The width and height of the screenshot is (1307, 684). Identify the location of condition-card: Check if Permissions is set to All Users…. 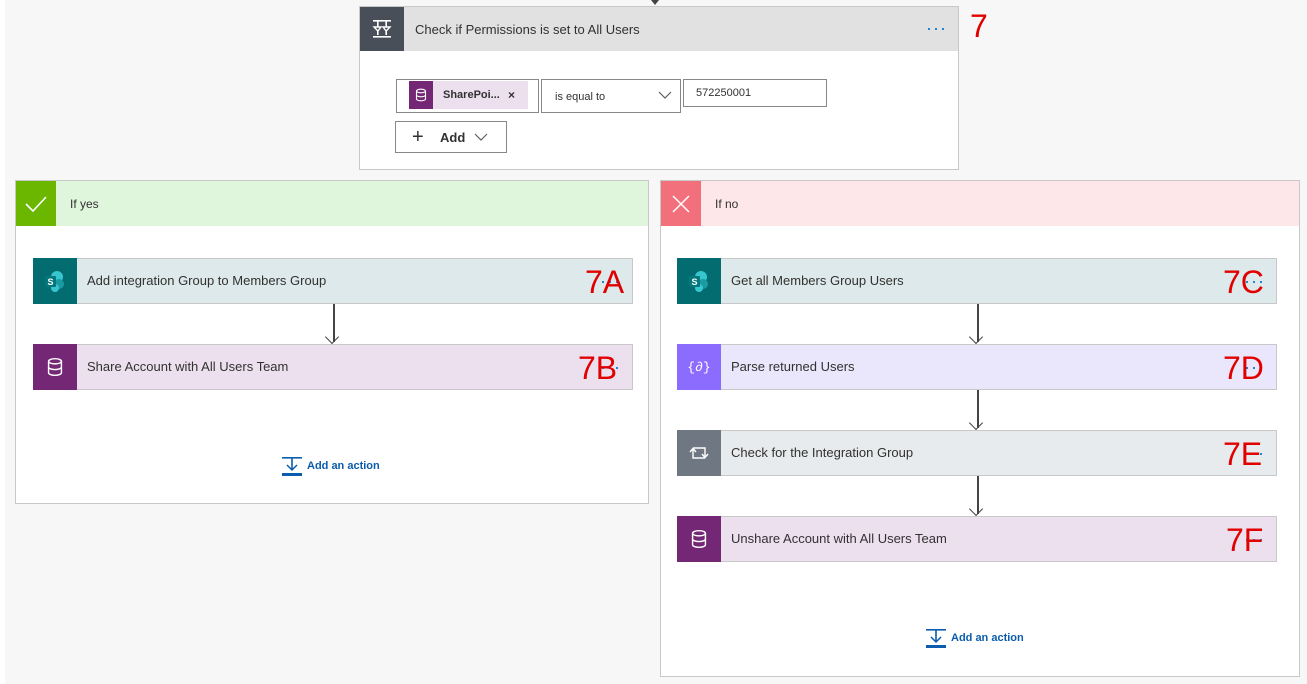
(659, 88).